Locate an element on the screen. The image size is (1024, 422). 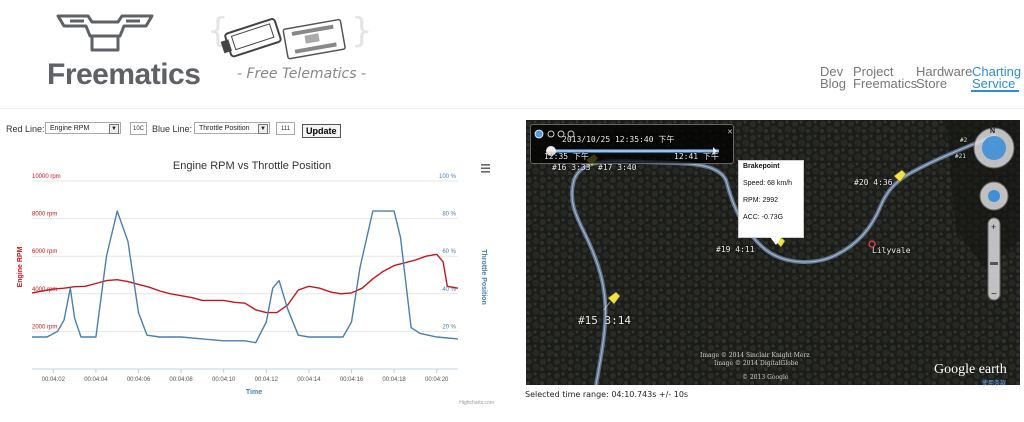
svg-text: N is located at coordinates (992, 131).